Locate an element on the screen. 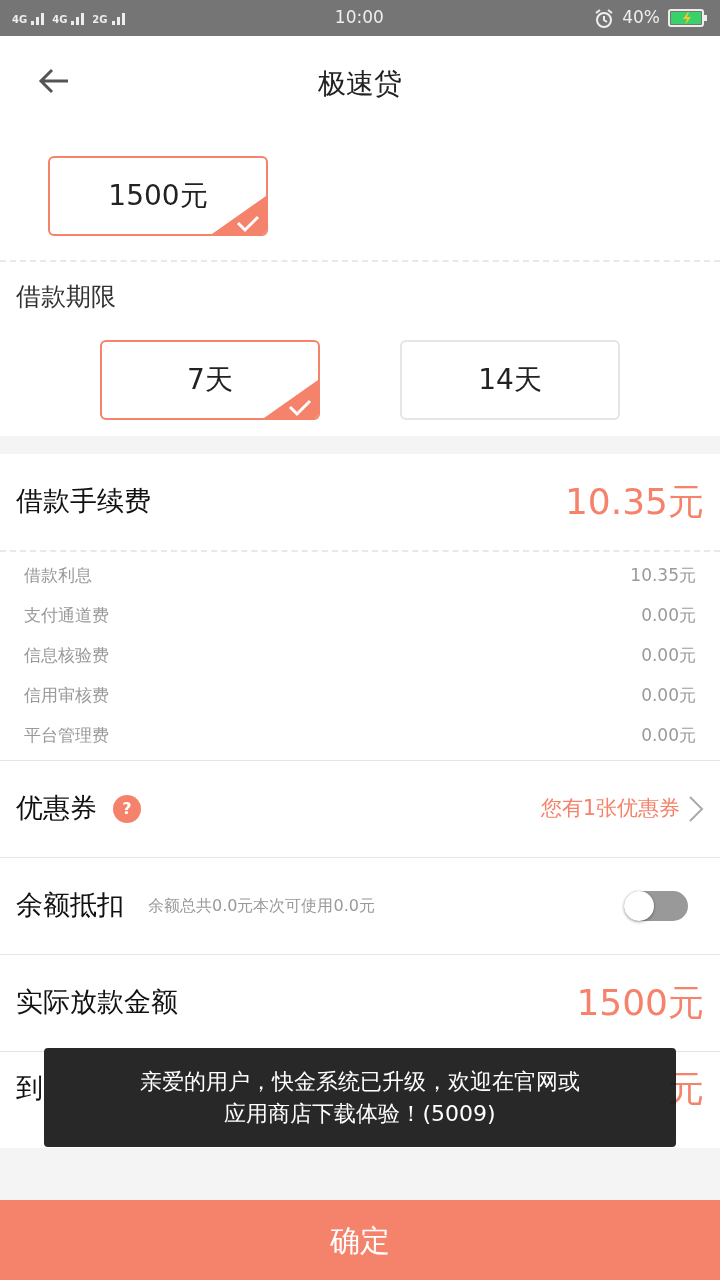  fee-label: 借款手续费 is located at coordinates (83, 501).